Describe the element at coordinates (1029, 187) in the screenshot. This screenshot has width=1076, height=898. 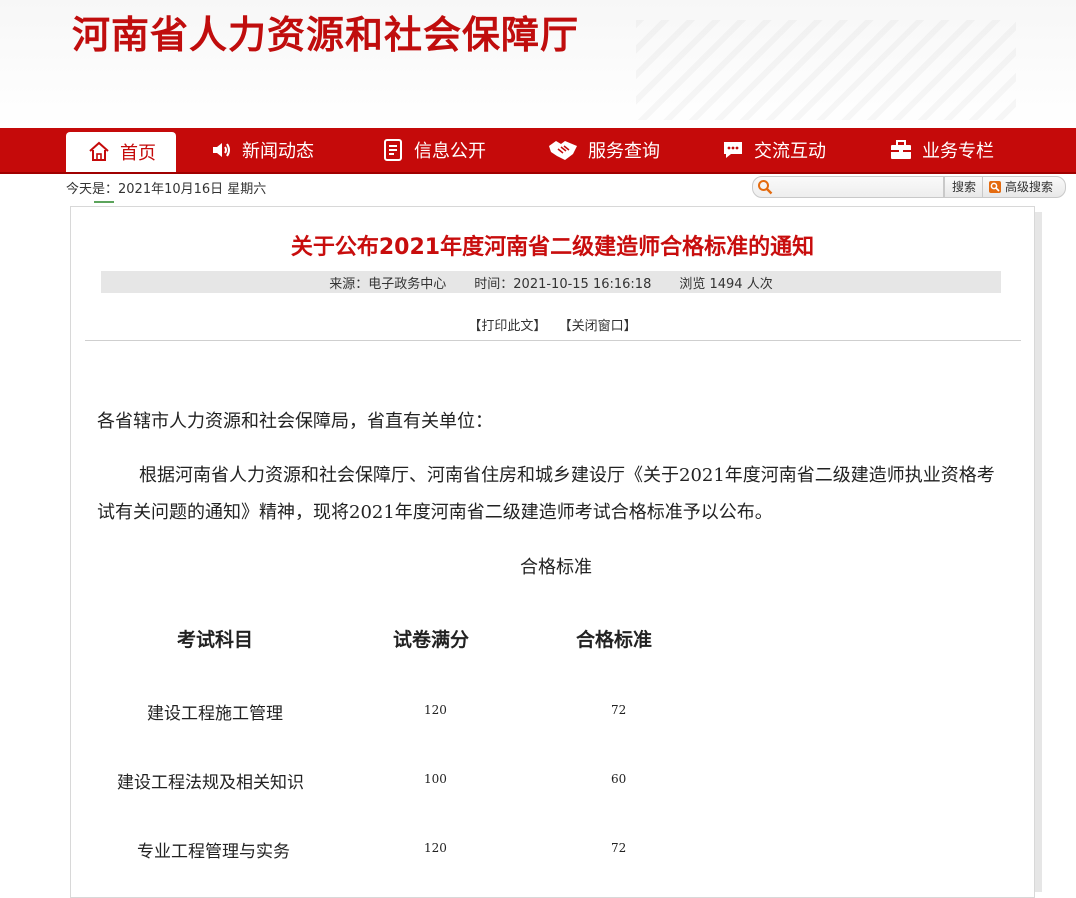
I see `advanced-search-label: 高级搜索` at that location.